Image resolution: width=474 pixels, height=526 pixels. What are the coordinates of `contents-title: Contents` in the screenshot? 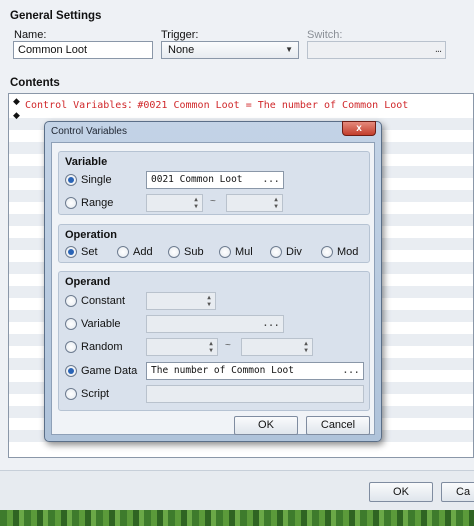 It's located at (35, 83).